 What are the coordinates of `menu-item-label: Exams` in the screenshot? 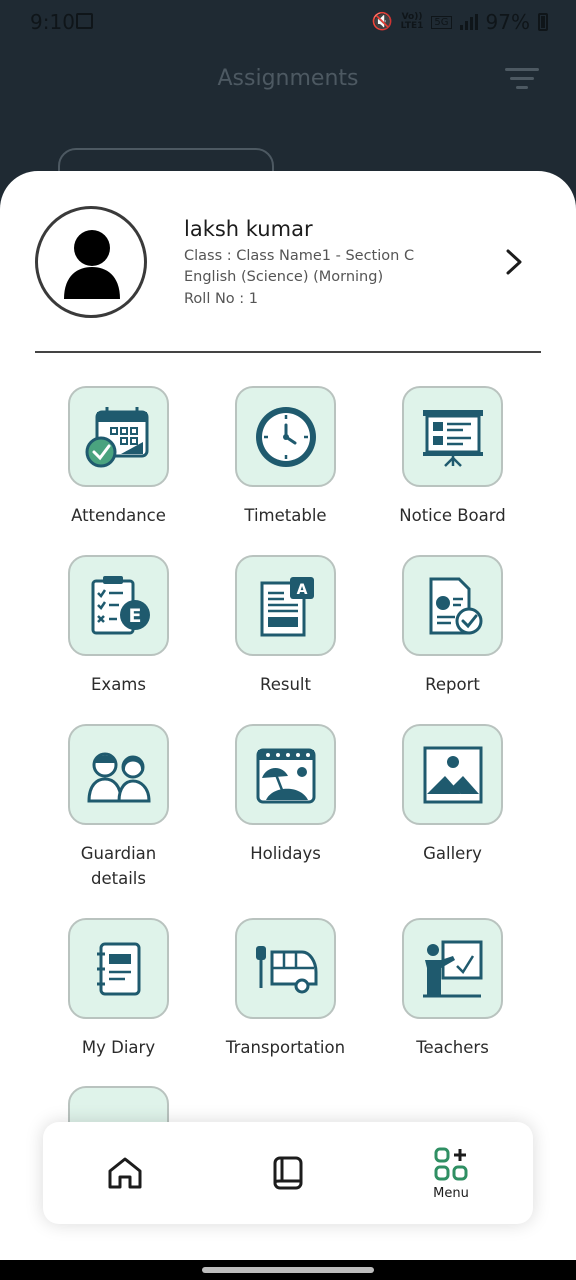 It's located at (118, 684).